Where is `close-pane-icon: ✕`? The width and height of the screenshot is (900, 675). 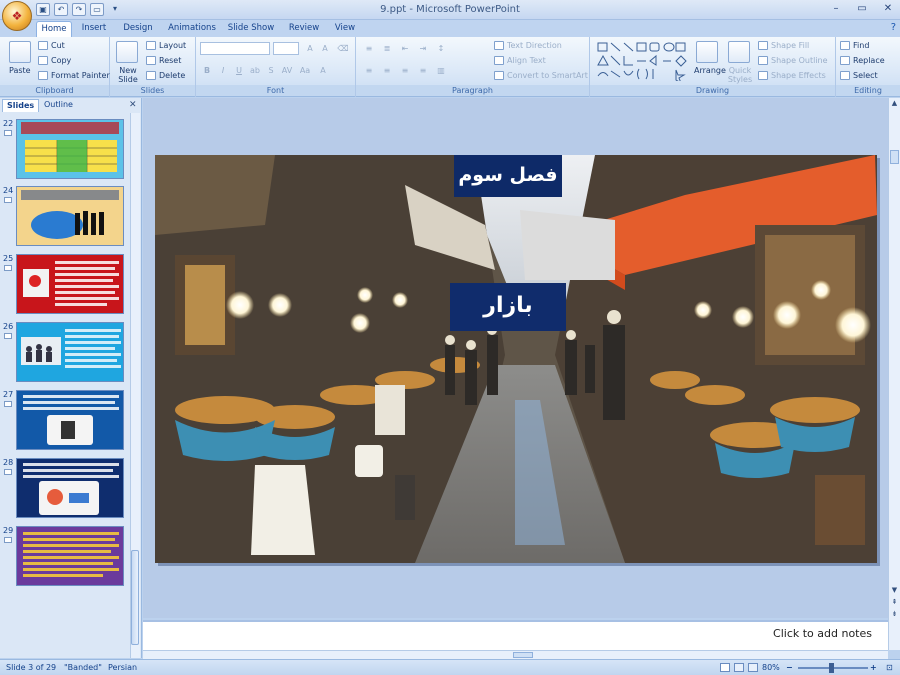
close-pane-icon: ✕ is located at coordinates (133, 105).